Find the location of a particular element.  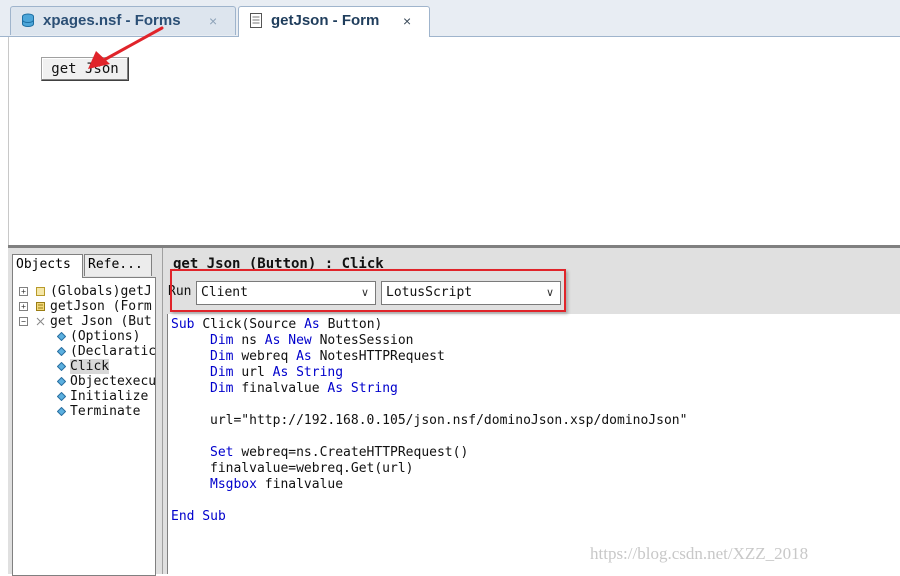

code-line: Dim webreq As NotesHTTPRequest is located at coordinates (327, 356).